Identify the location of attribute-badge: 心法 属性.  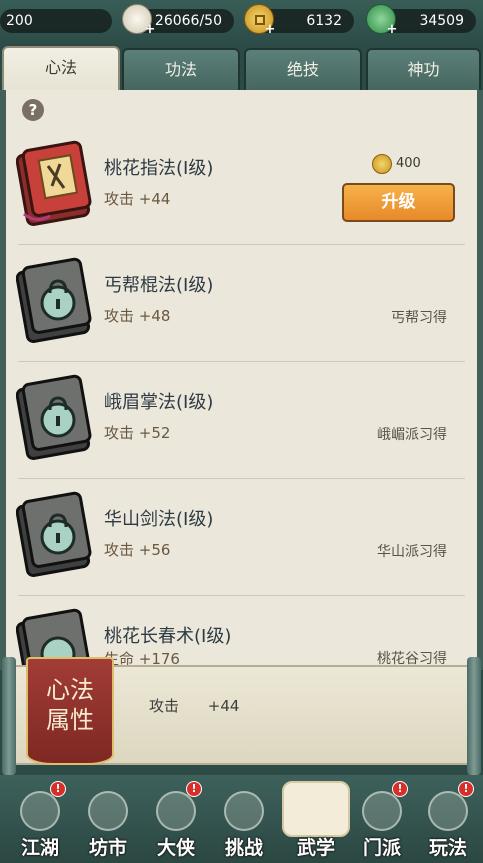
(70, 711).